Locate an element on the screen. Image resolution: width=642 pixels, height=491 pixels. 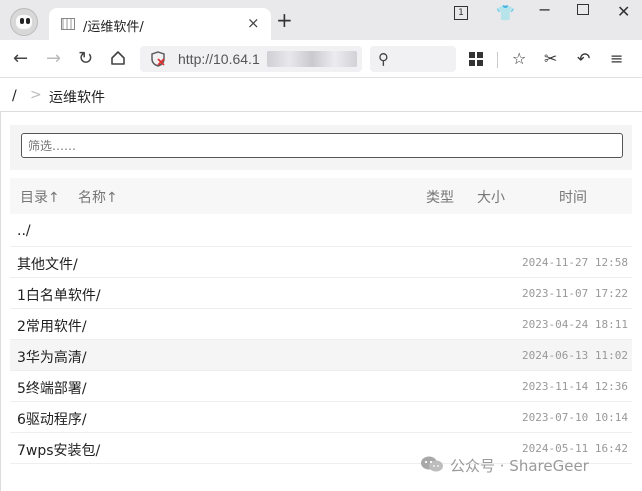
url-bar: http://10.64.1 is located at coordinates (251, 59).